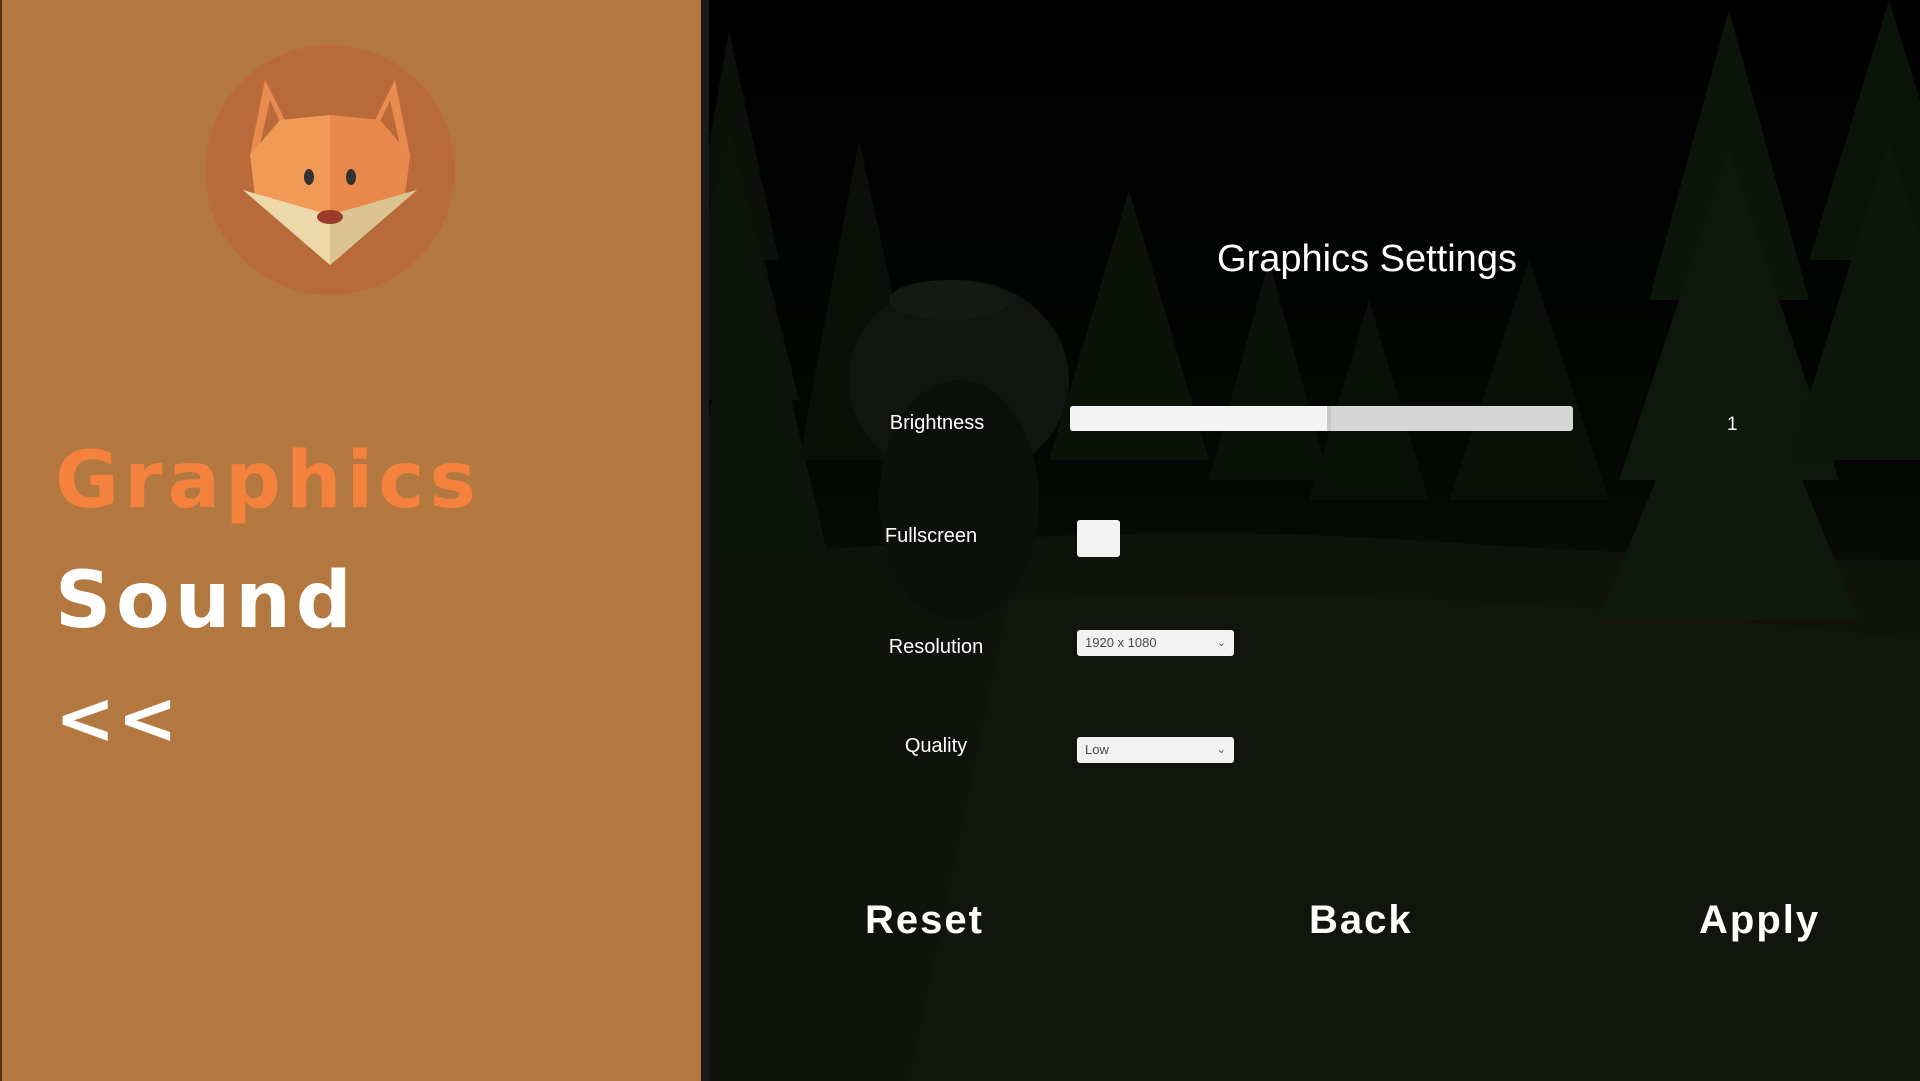  I want to click on menu-graphics: Graphics, so click(268, 481).